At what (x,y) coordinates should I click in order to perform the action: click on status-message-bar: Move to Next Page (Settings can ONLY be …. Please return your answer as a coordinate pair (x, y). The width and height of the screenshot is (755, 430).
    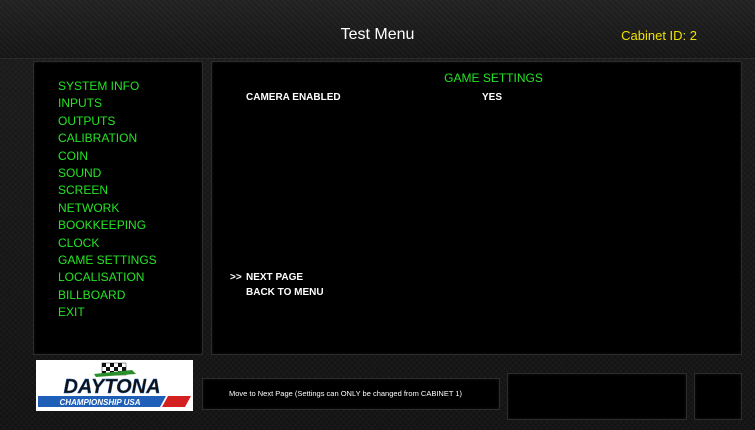
    Looking at the image, I should click on (351, 394).